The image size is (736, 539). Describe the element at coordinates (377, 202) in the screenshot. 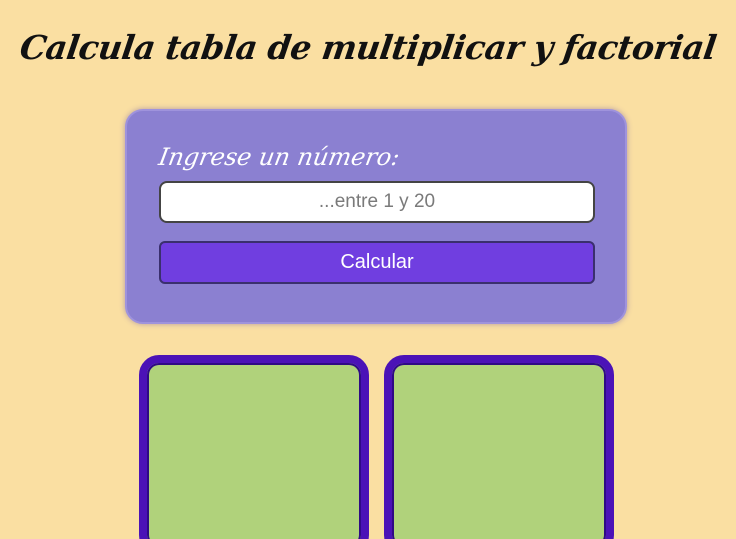

I see `number-input` at that location.